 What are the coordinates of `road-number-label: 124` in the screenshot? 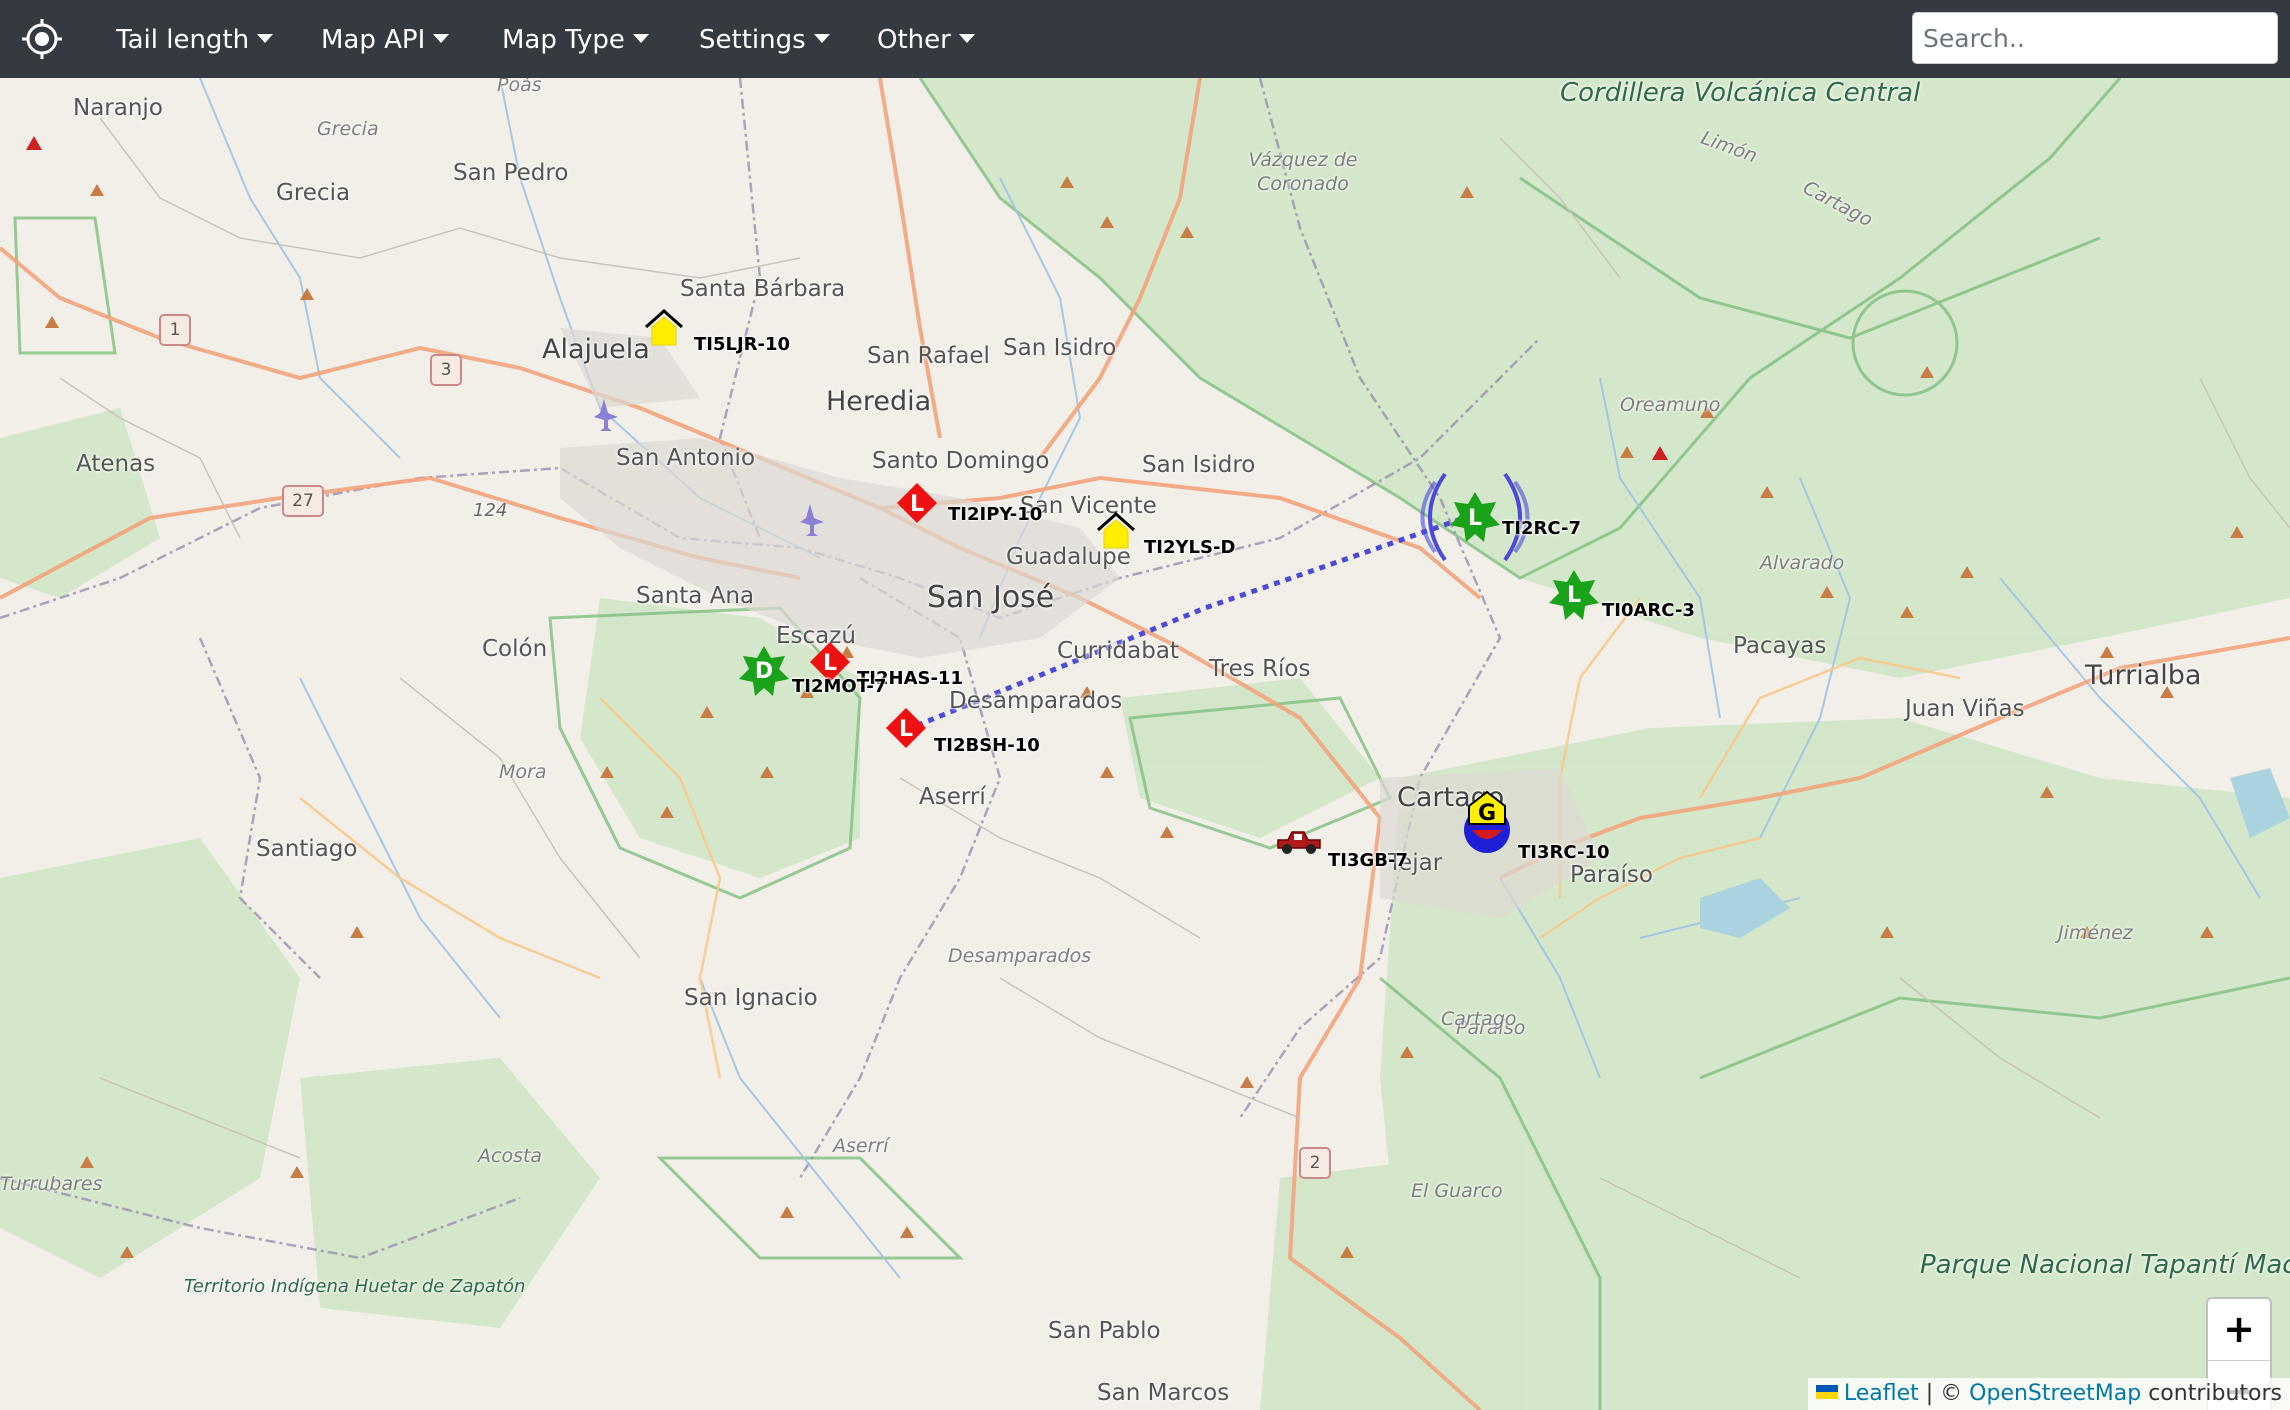 It's located at (490, 510).